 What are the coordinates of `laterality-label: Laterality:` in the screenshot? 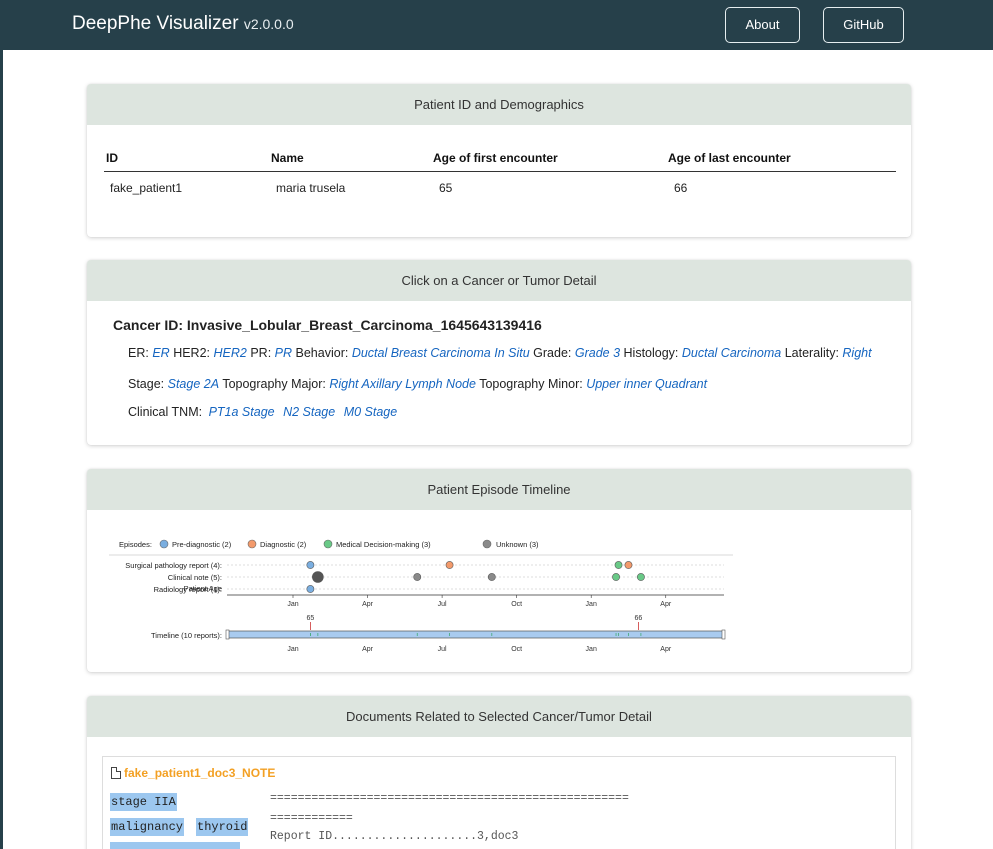 It's located at (811, 353).